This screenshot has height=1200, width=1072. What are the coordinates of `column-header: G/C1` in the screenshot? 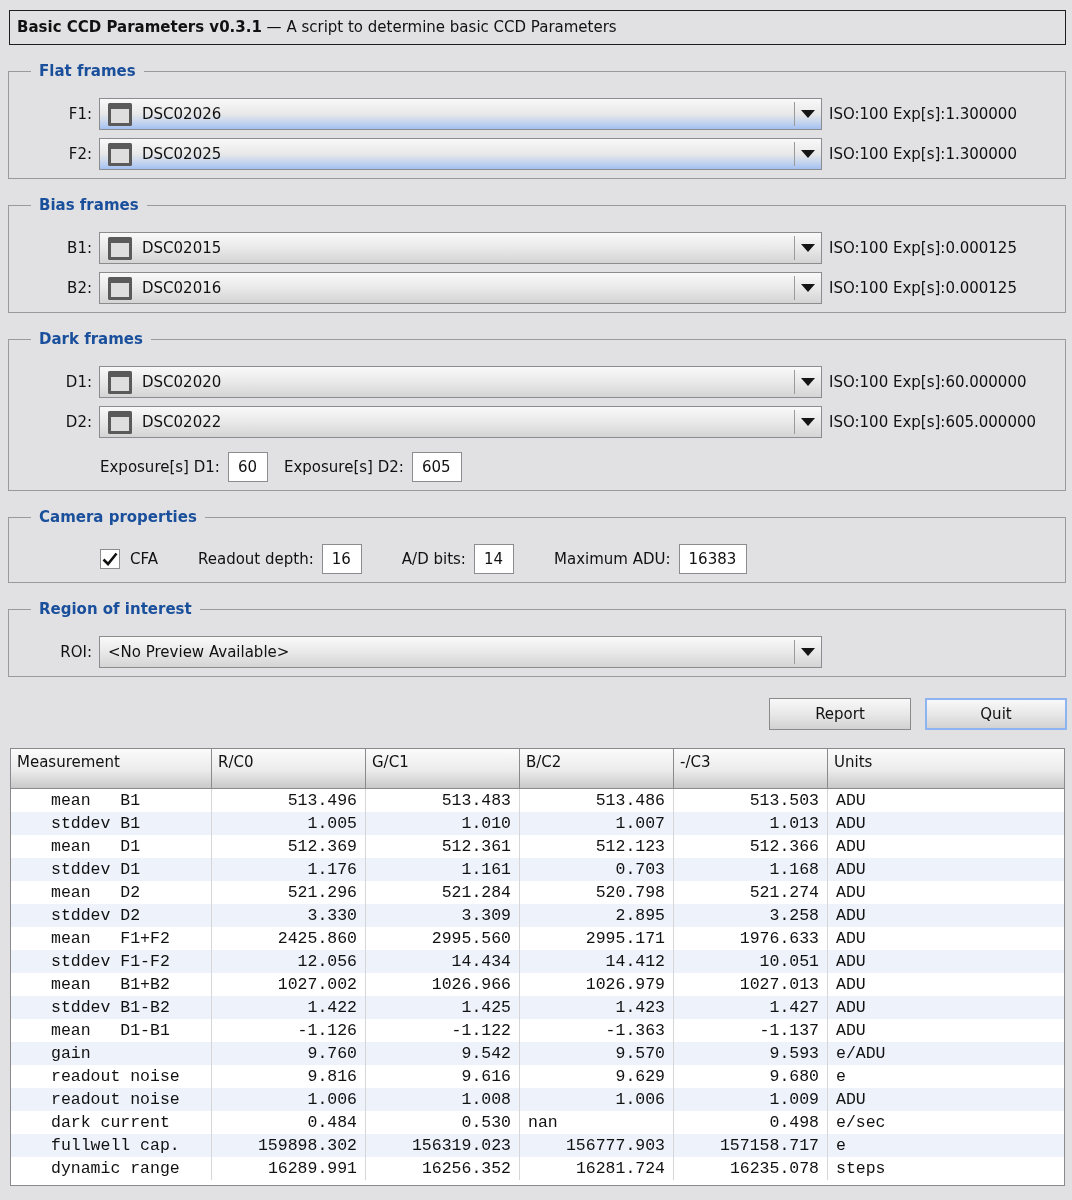 It's located at (443, 769).